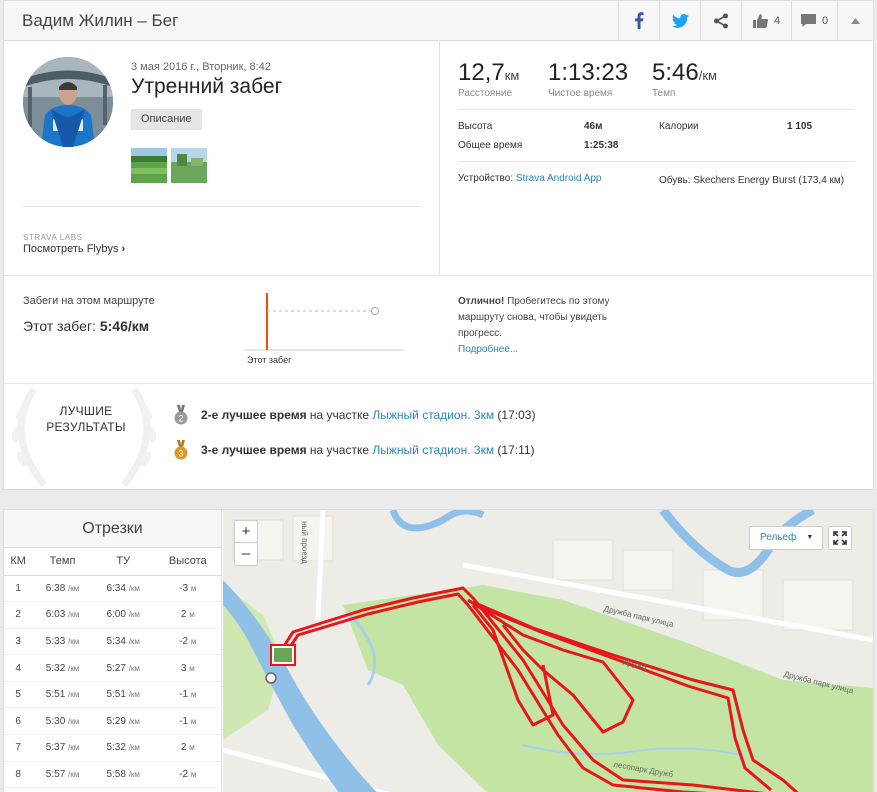 The image size is (877, 792). Describe the element at coordinates (18, 562) in the screenshot. I see `column-km: КМ` at that location.